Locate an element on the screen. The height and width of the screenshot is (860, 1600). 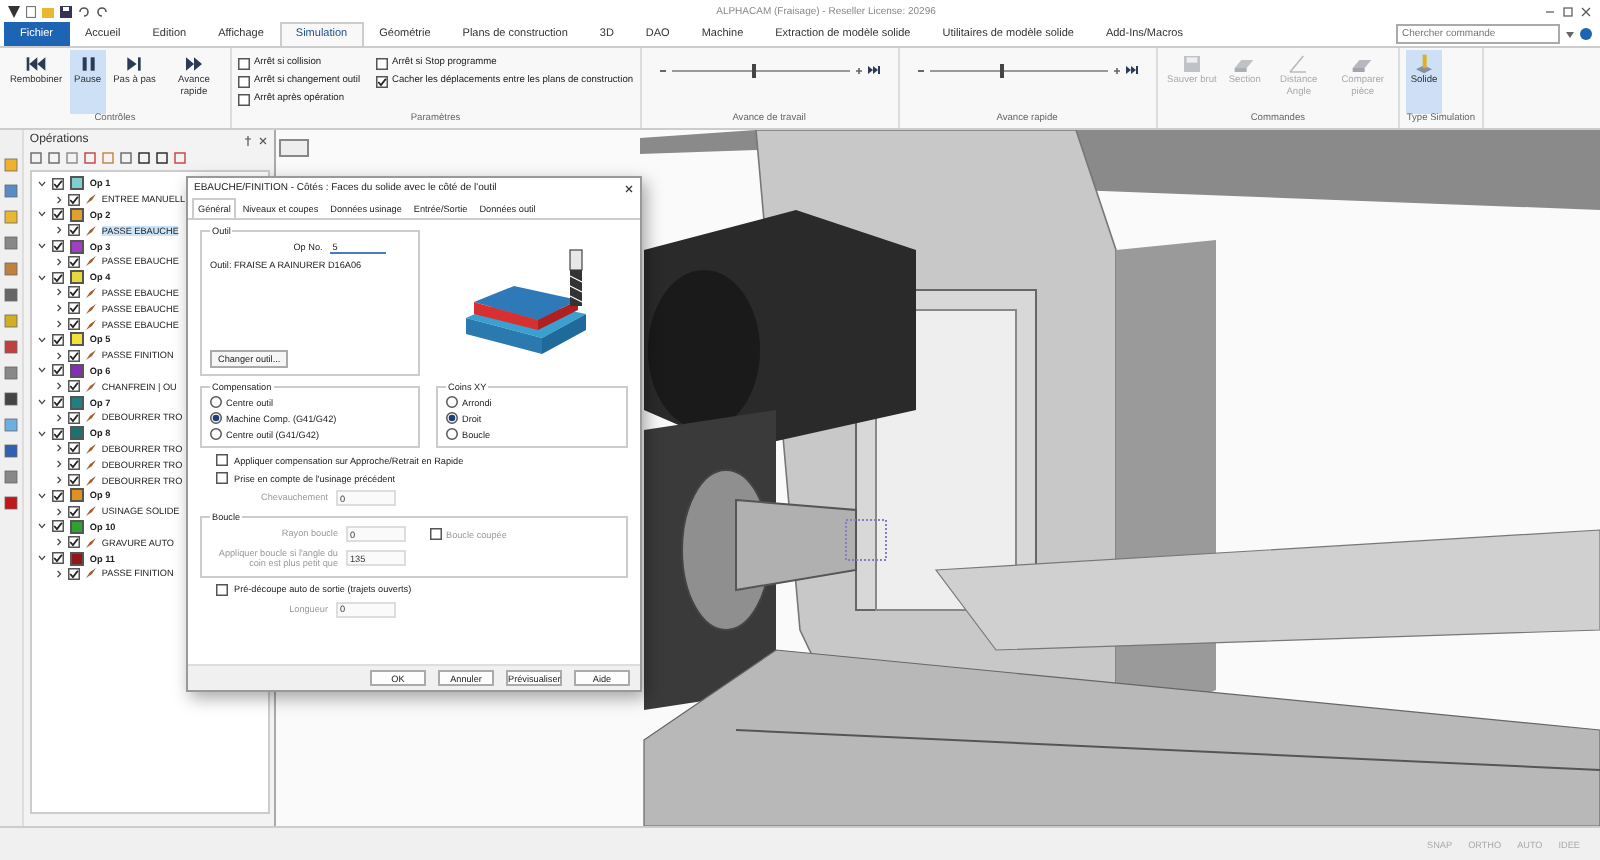
pause-icon is located at coordinates (88, 64).